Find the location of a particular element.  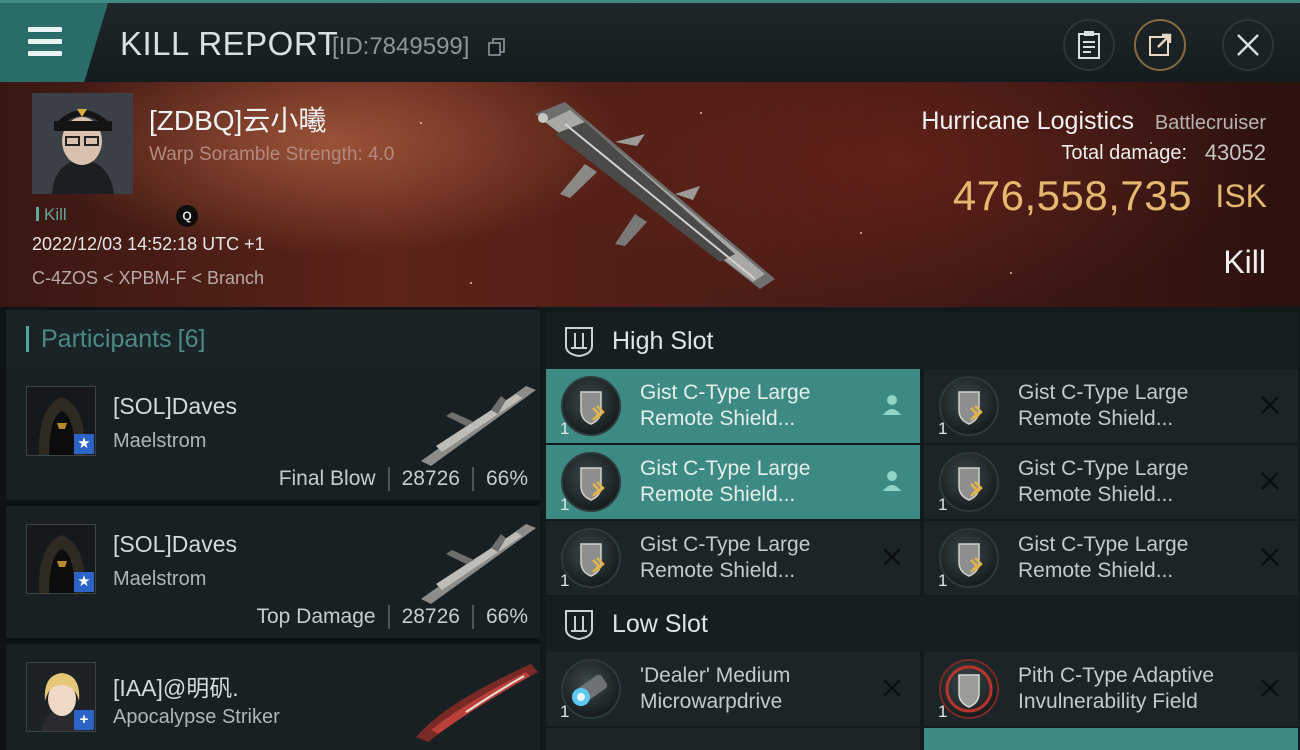

victim-portrait is located at coordinates (82, 143).